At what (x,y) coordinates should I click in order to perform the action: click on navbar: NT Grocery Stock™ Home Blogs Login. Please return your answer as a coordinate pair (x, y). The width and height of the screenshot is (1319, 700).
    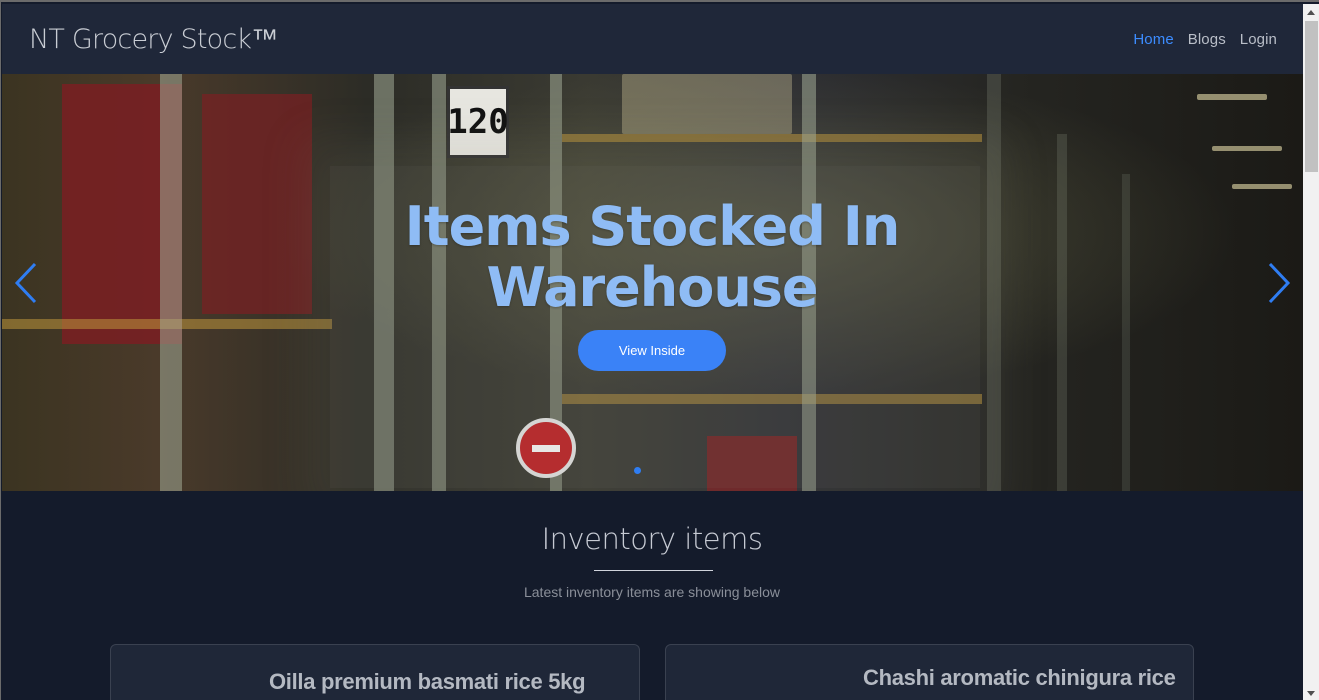
    Looking at the image, I should click on (652, 39).